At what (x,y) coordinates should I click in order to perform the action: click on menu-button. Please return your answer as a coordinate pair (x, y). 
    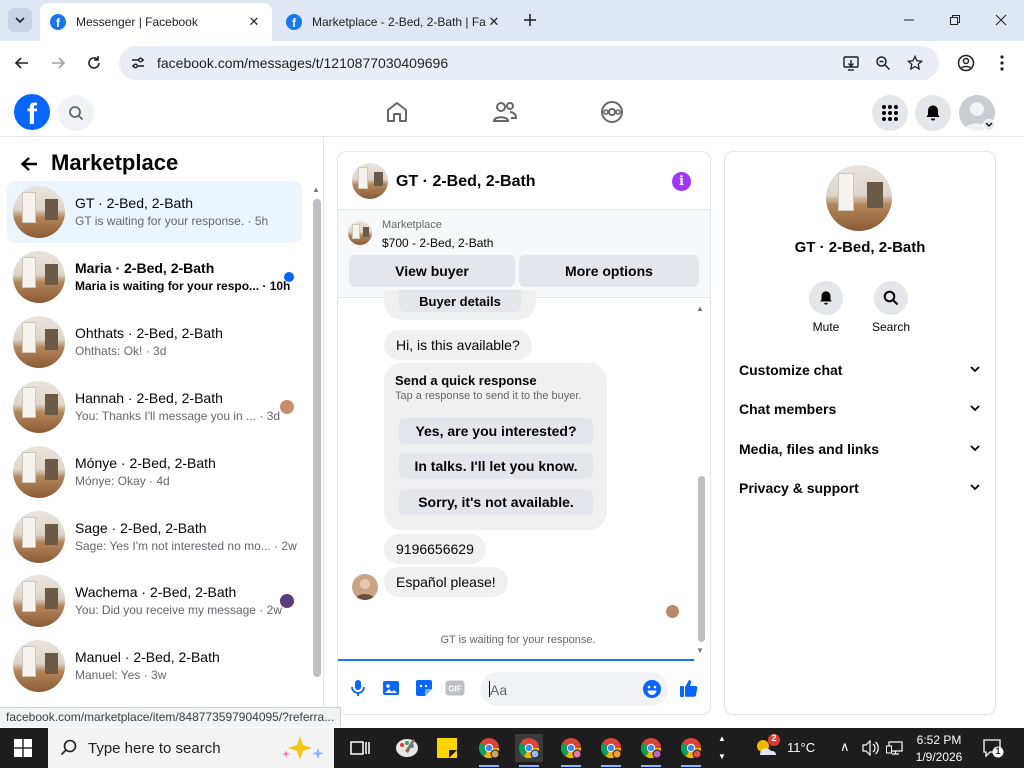
    Looking at the image, I should click on (890, 113).